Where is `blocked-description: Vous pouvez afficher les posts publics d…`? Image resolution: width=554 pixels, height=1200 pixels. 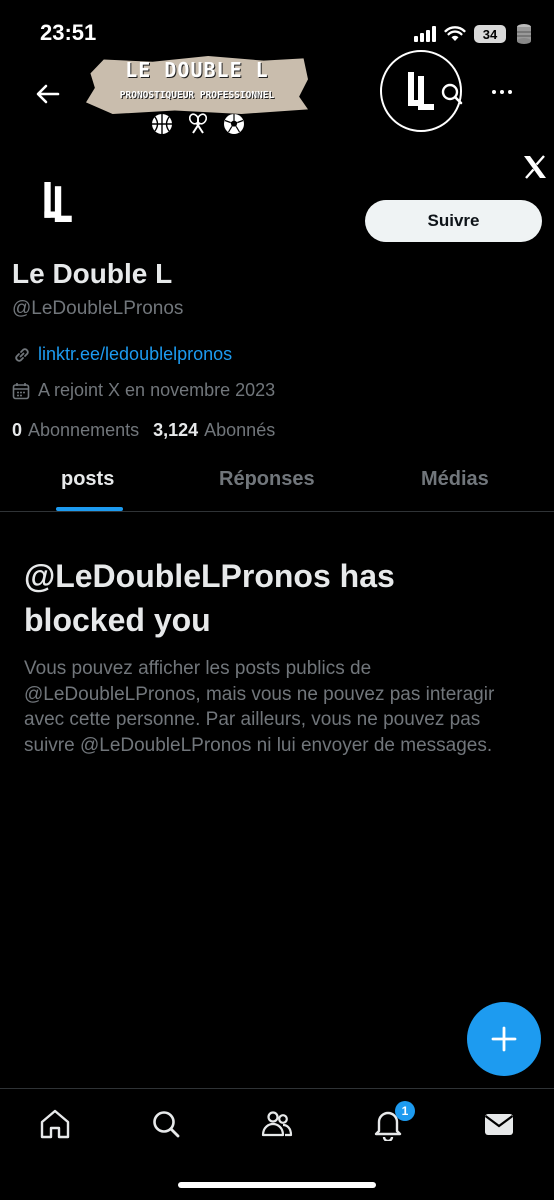
blocked-description: Vous pouvez afficher les posts publics d… is located at coordinates (259, 707).